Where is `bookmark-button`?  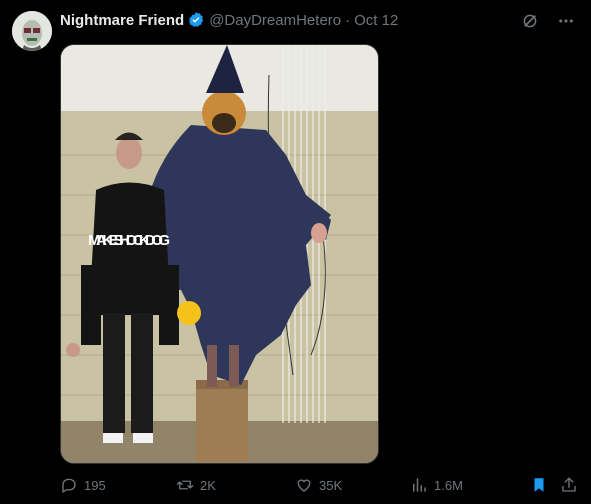 bookmark-button is located at coordinates (539, 485).